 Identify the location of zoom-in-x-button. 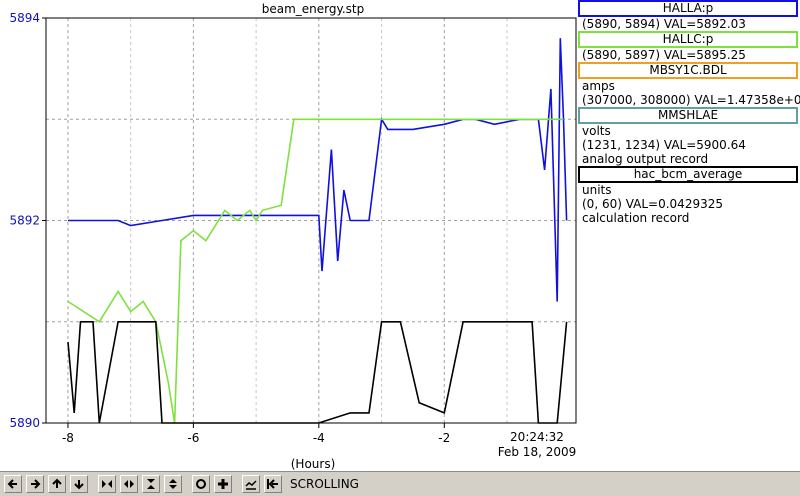
(107, 484).